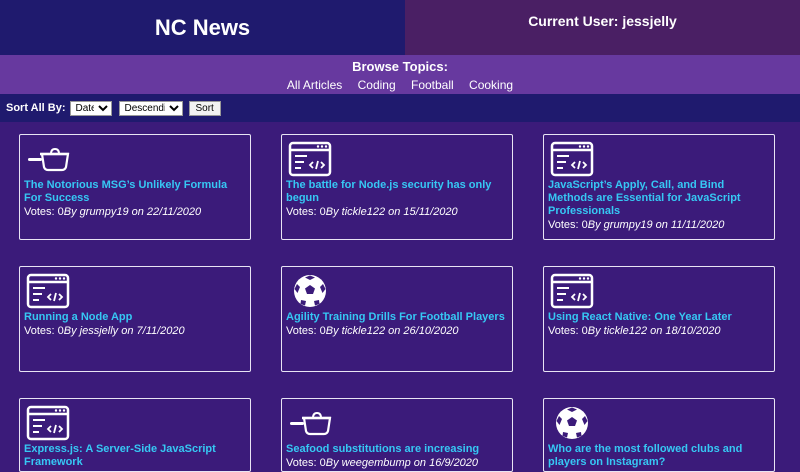  I want to click on article-title: Running a Node App, so click(135, 317).